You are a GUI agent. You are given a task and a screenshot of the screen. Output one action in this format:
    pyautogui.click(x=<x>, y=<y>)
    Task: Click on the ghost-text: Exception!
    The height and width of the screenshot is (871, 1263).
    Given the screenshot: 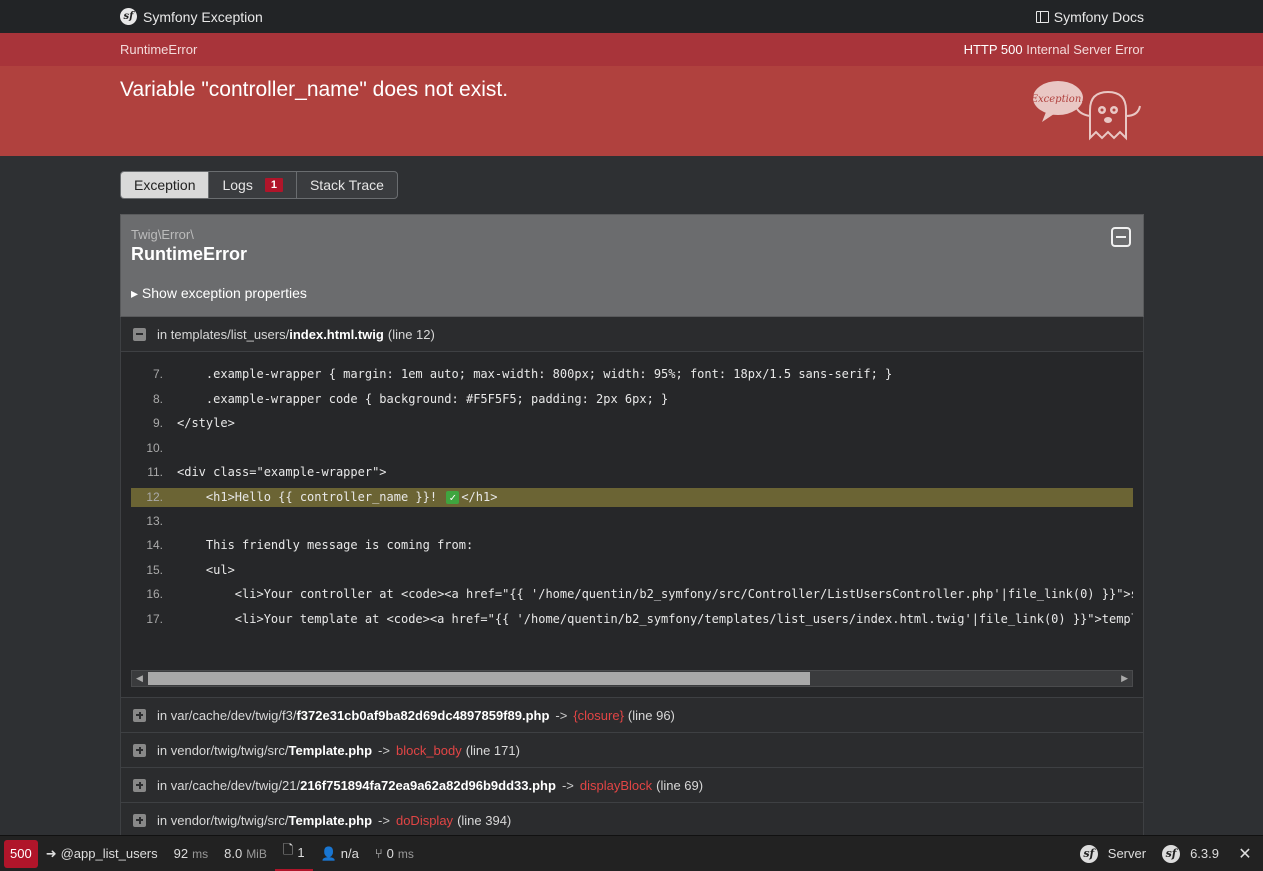 What is the action you would take?
    pyautogui.click(x=1058, y=99)
    